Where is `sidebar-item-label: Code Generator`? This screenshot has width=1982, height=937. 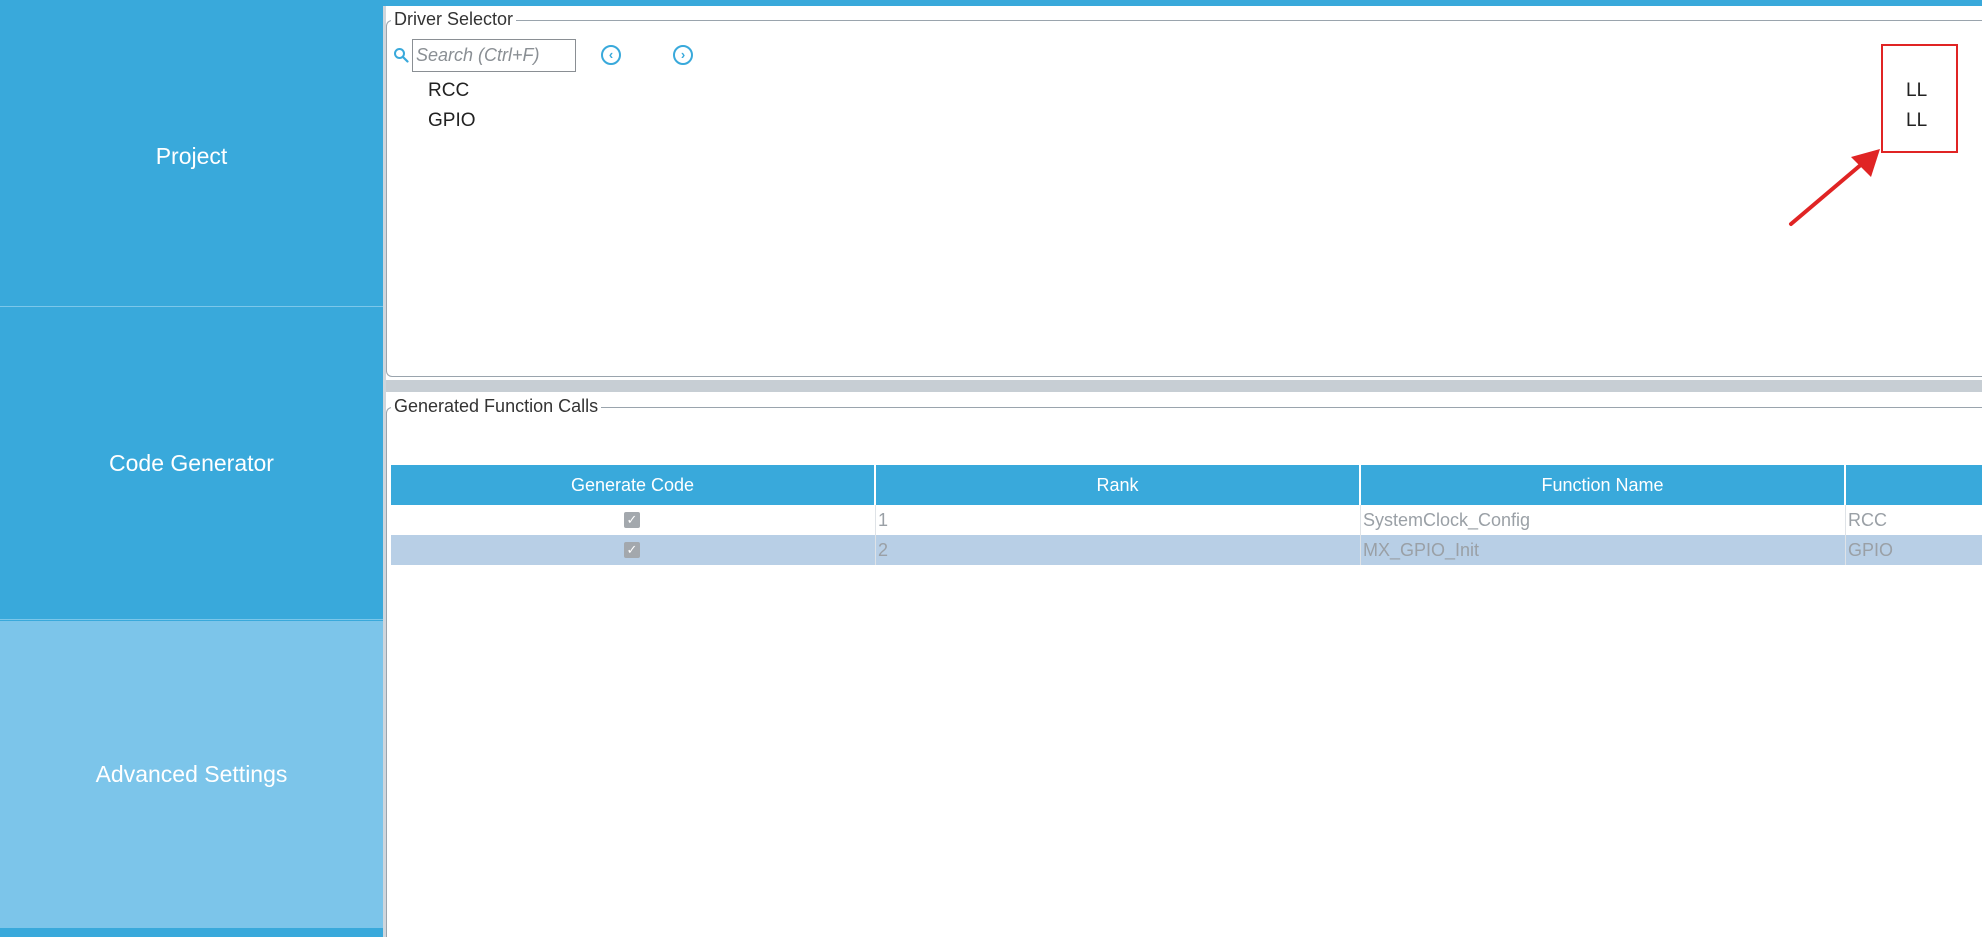
sidebar-item-label: Code Generator is located at coordinates (191, 463).